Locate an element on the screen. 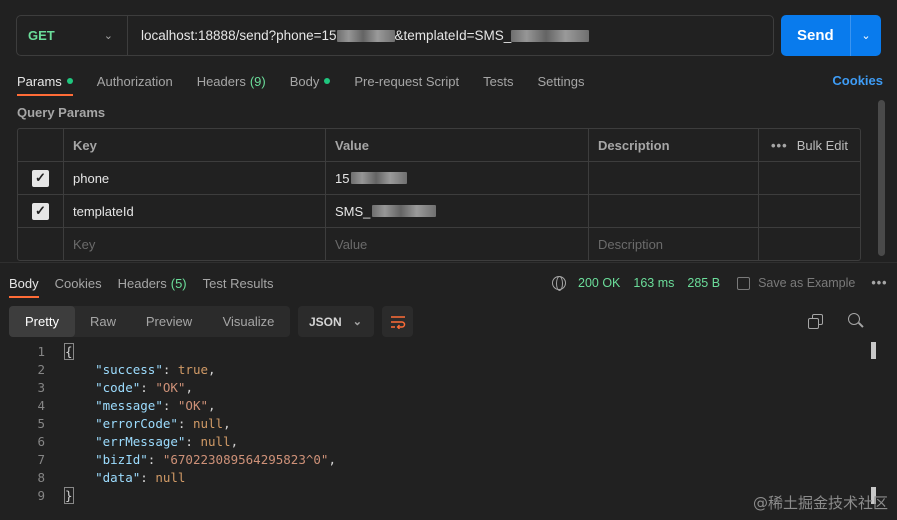  code-line: 8 "data": null is located at coordinates (111, 477).